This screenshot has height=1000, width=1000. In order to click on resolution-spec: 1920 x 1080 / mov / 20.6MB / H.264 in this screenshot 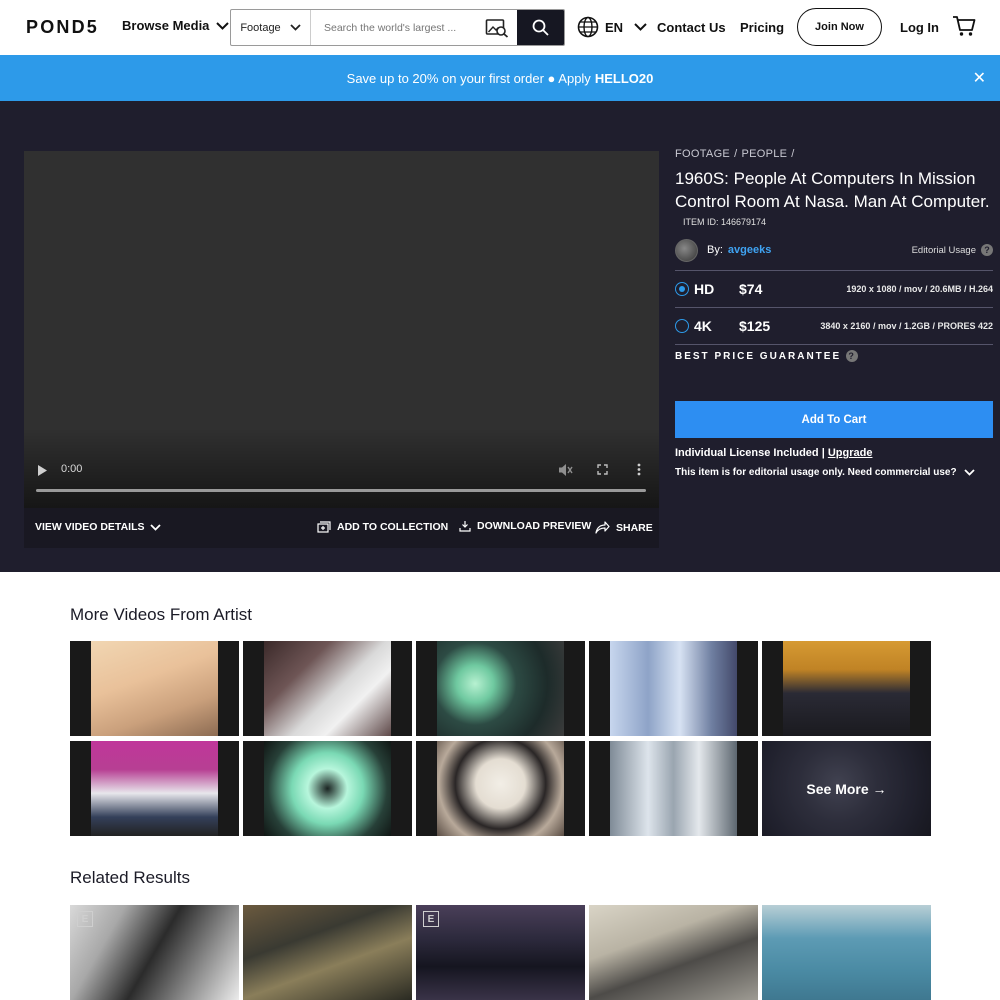, I will do `click(919, 289)`.